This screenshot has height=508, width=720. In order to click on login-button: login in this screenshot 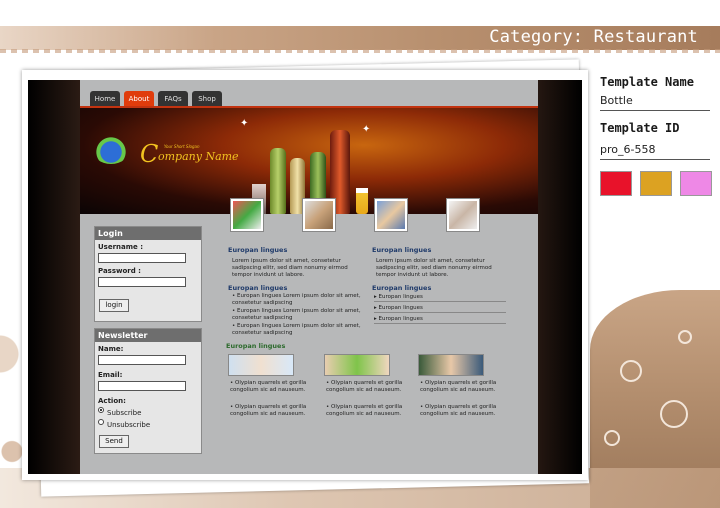, I will do `click(114, 305)`.